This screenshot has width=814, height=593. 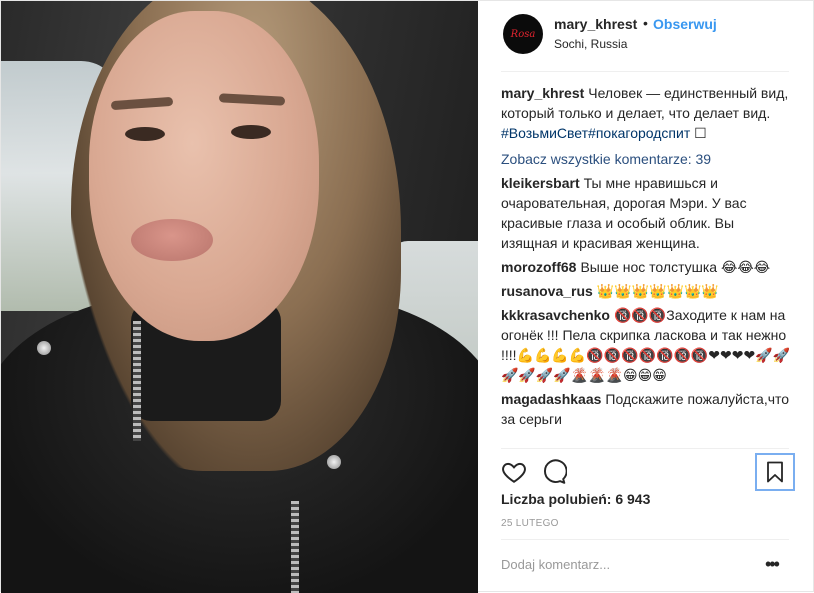 I want to click on avatar: Rosa, so click(x=523, y=34).